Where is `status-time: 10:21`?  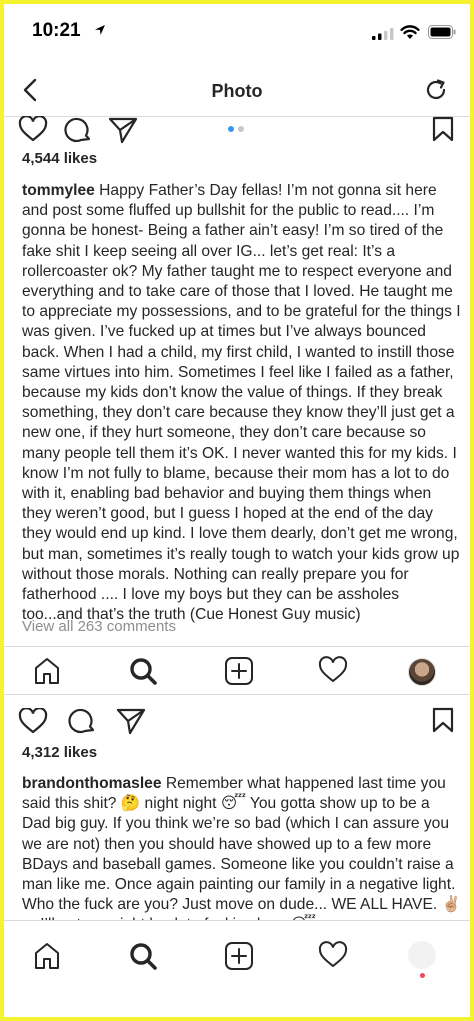 status-time: 10:21 is located at coordinates (56, 30).